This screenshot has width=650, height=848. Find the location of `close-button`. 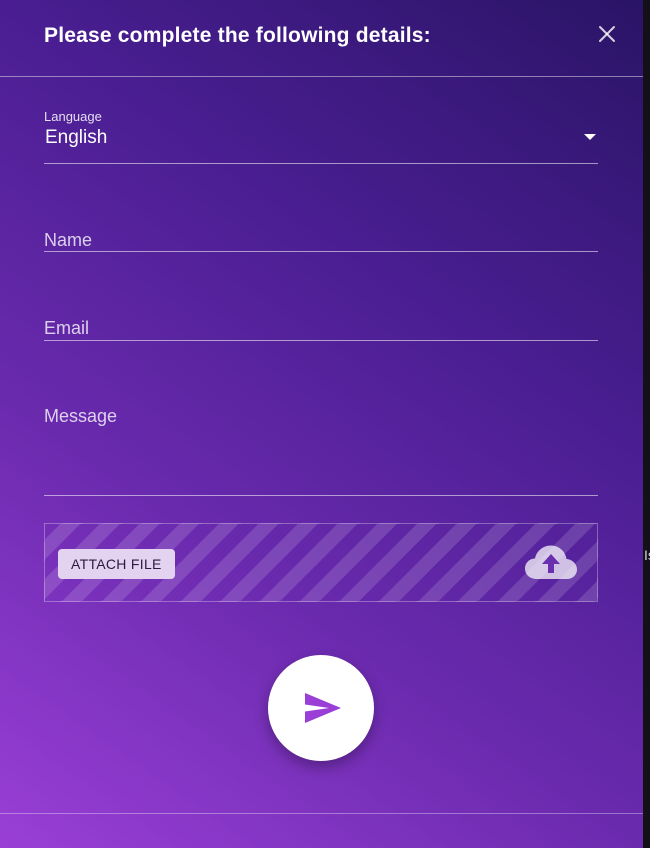

close-button is located at coordinates (607, 34).